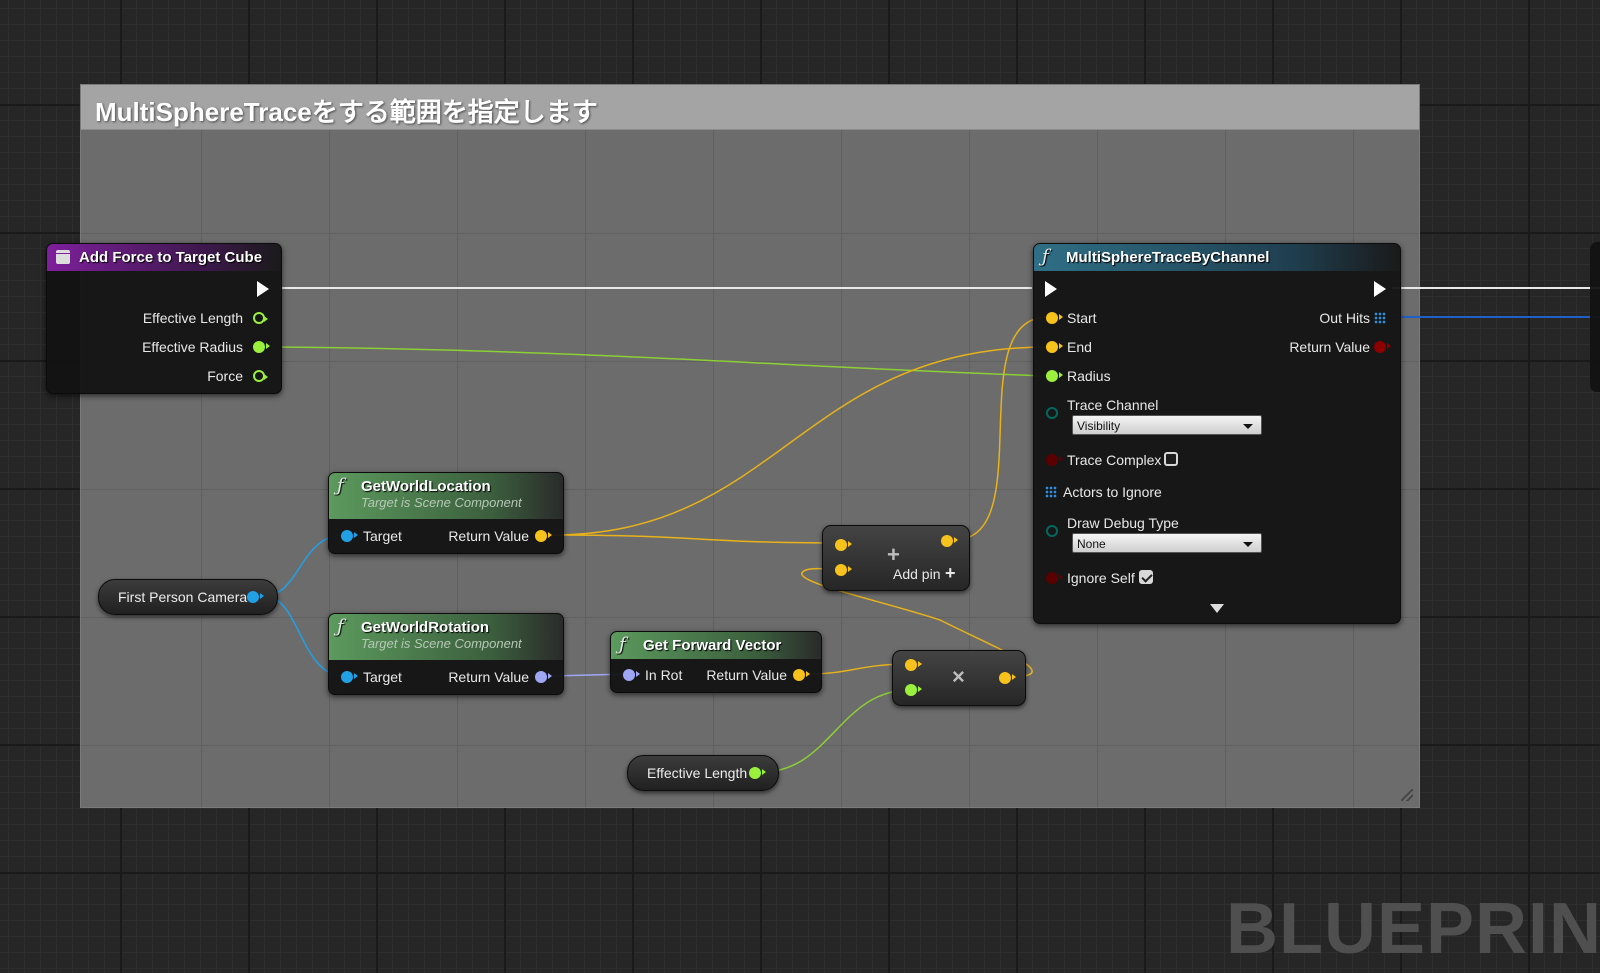 This screenshot has width=1600, height=973. What do you see at coordinates (1054, 318) in the screenshot?
I see `start-pin` at bounding box center [1054, 318].